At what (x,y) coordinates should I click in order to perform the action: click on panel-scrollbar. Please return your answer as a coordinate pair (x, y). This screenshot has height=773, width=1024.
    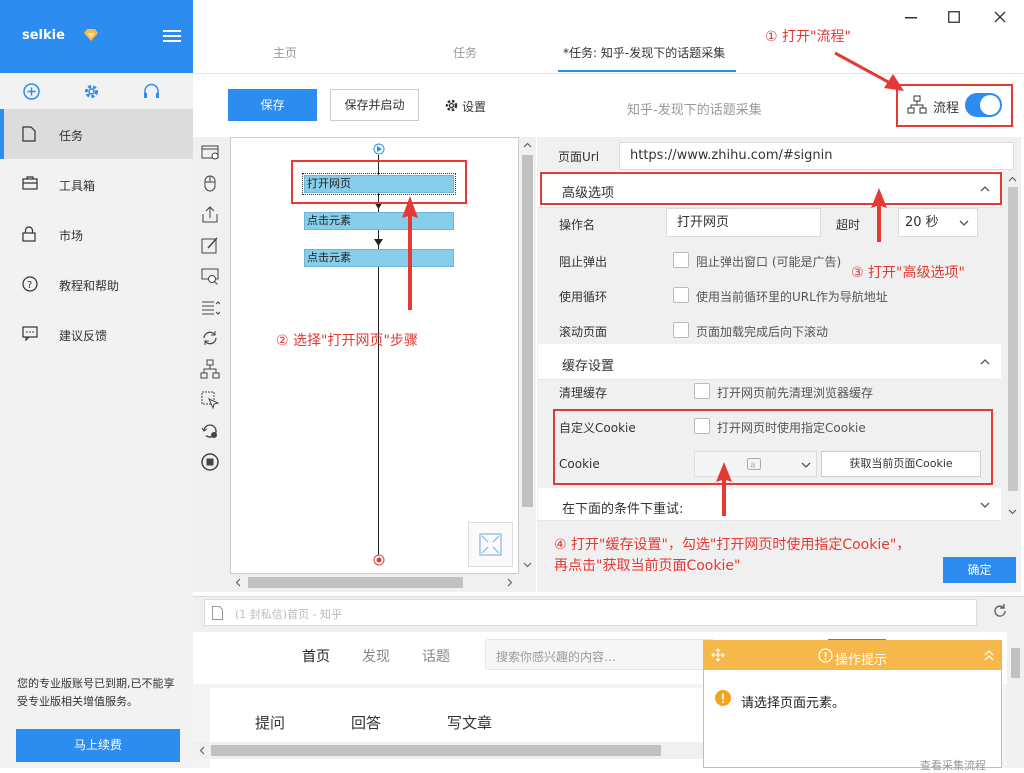
    Looking at the image, I should click on (1013, 346).